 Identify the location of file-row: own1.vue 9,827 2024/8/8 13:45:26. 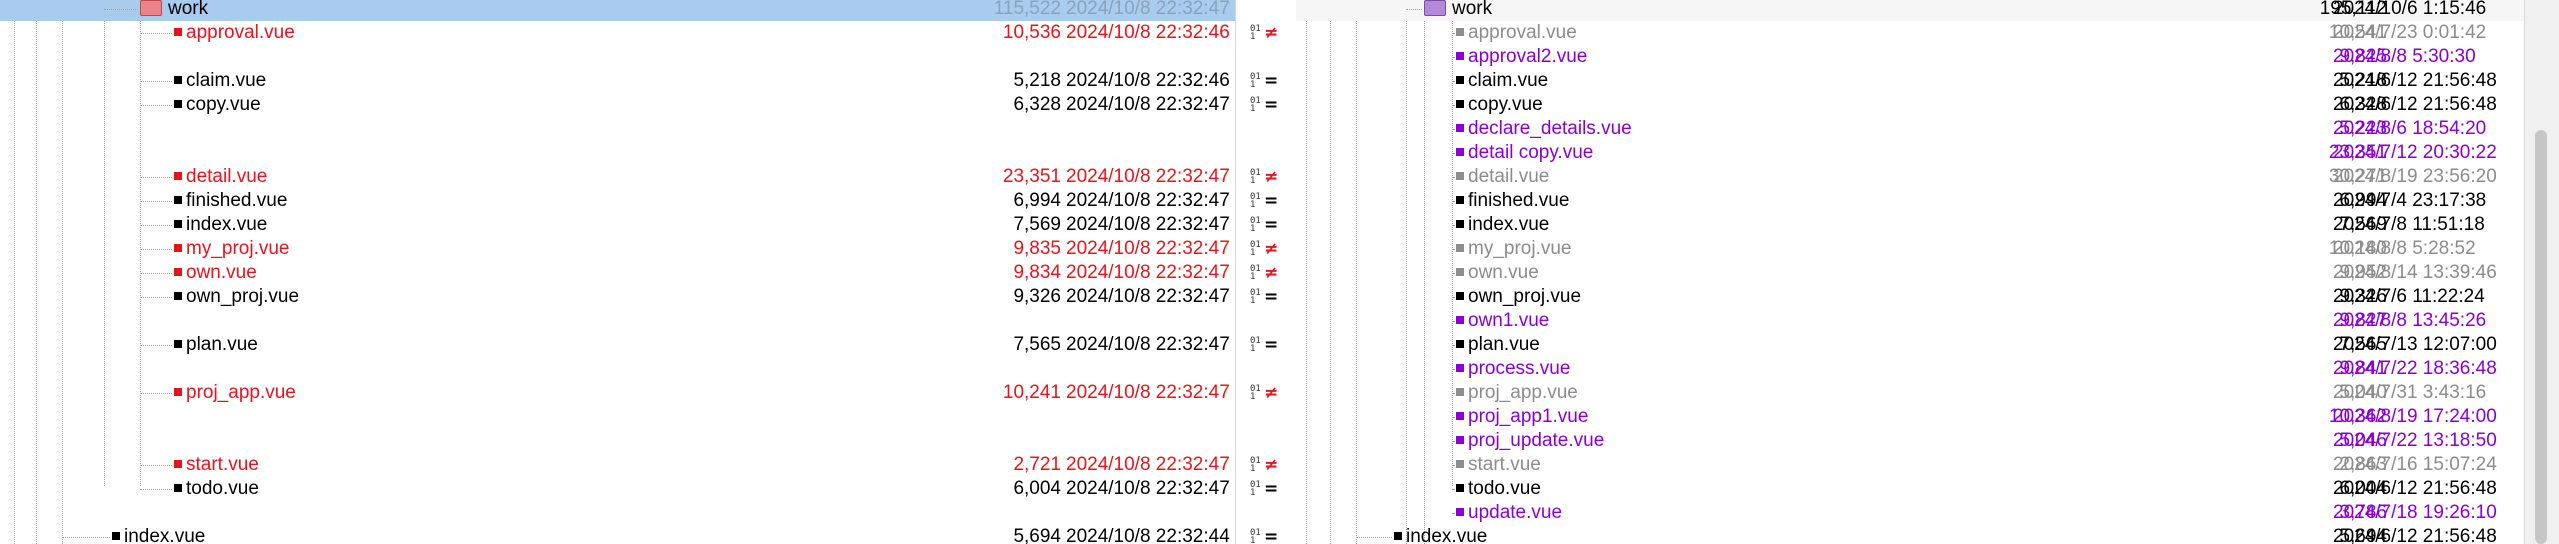
(1910, 321).